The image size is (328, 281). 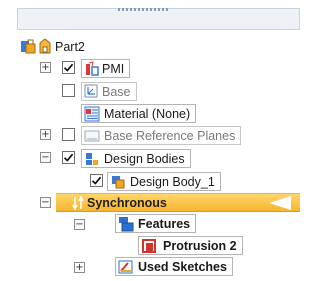 What do you see at coordinates (28, 46) in the screenshot?
I see `part-icon` at bounding box center [28, 46].